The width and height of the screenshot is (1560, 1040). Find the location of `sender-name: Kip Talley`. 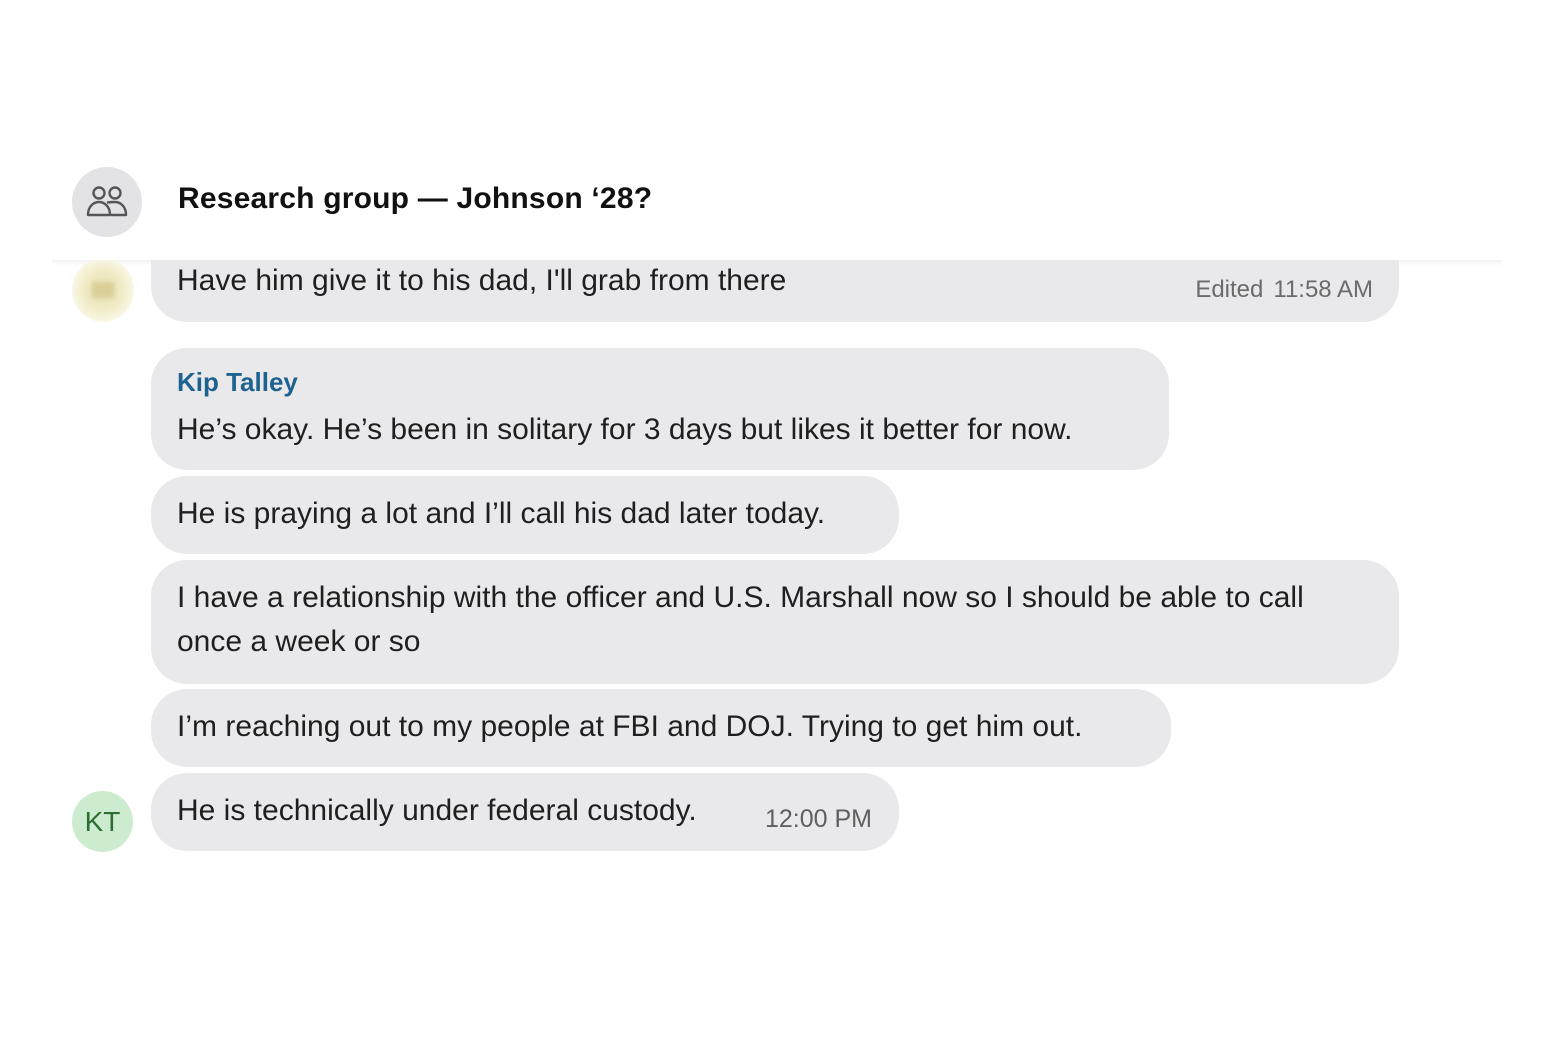

sender-name: Kip Talley is located at coordinates (237, 382).